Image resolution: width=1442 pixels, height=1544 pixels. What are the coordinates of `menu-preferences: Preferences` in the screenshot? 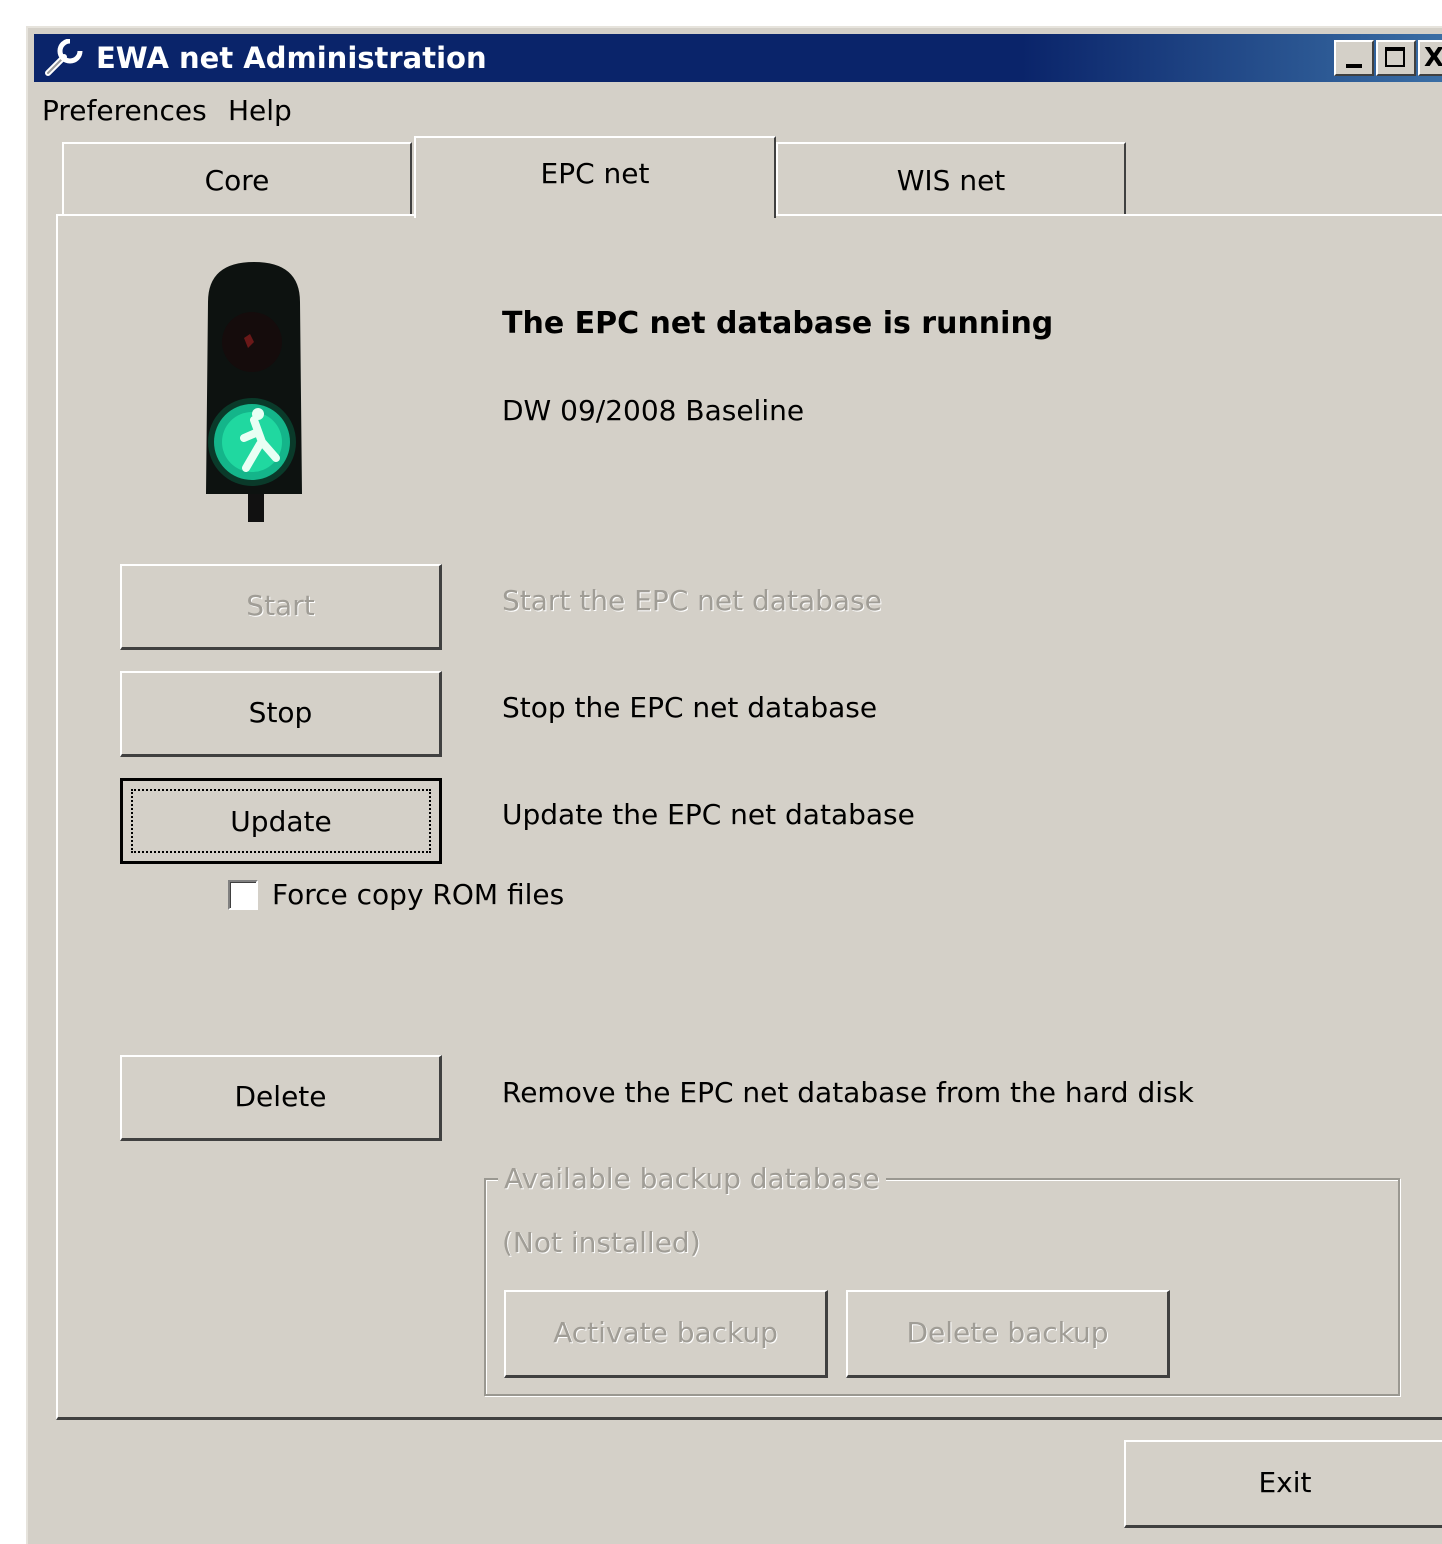 It's located at (124, 110).